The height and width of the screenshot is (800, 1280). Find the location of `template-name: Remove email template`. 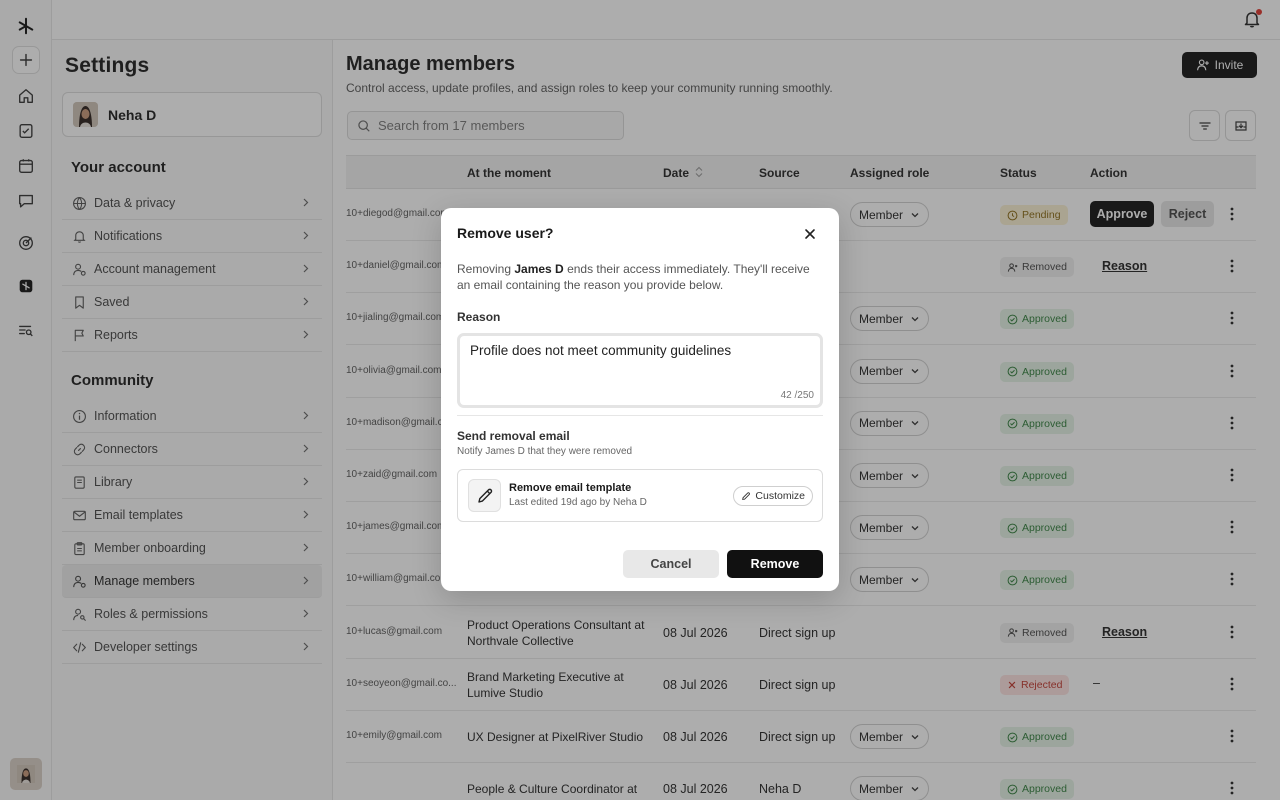

template-name: Remove email template is located at coordinates (570, 488).